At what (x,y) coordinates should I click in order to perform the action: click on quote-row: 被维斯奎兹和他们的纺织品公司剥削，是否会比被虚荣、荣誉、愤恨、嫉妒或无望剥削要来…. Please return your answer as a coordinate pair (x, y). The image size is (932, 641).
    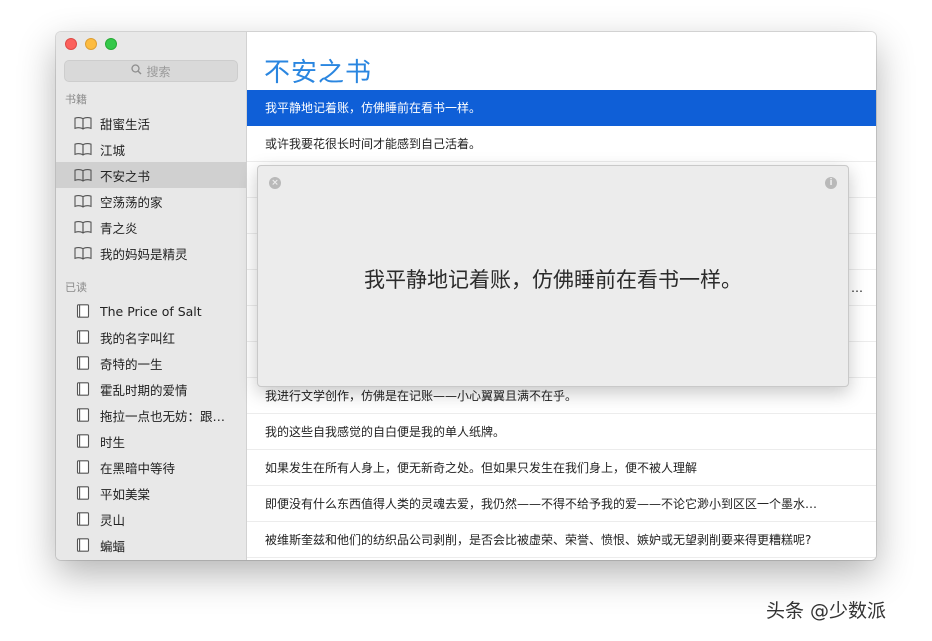
    Looking at the image, I should click on (561, 540).